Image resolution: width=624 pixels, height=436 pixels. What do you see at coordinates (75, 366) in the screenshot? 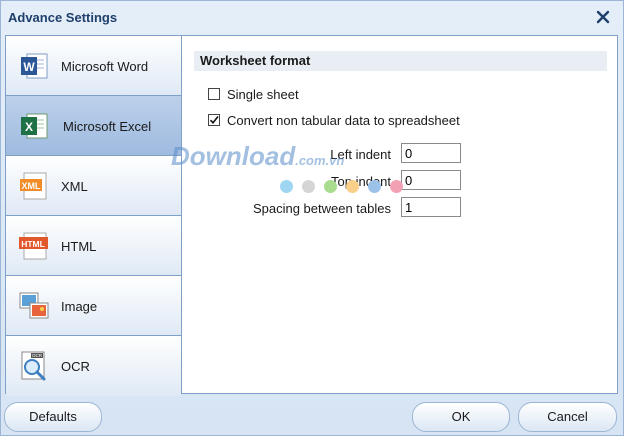
I see `sidebar-item-label: OCR` at bounding box center [75, 366].